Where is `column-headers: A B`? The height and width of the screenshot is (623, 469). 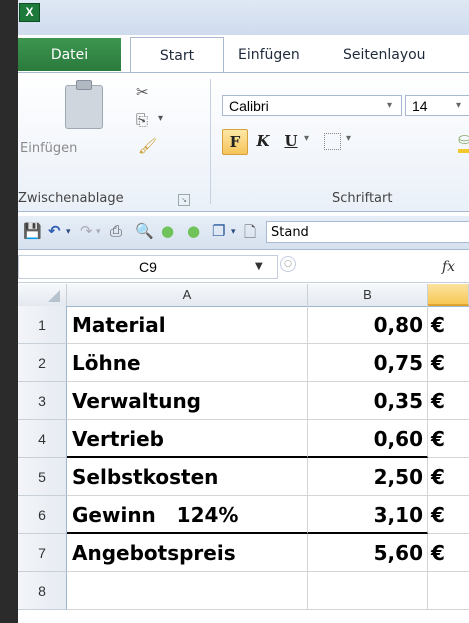 column-headers: A B is located at coordinates (243, 295).